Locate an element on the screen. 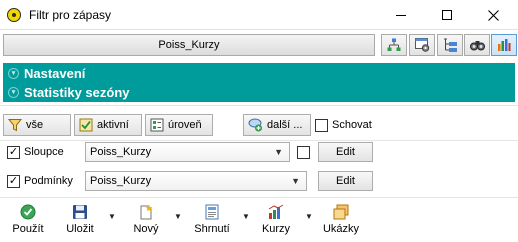  hide-checkbox is located at coordinates (321, 125).